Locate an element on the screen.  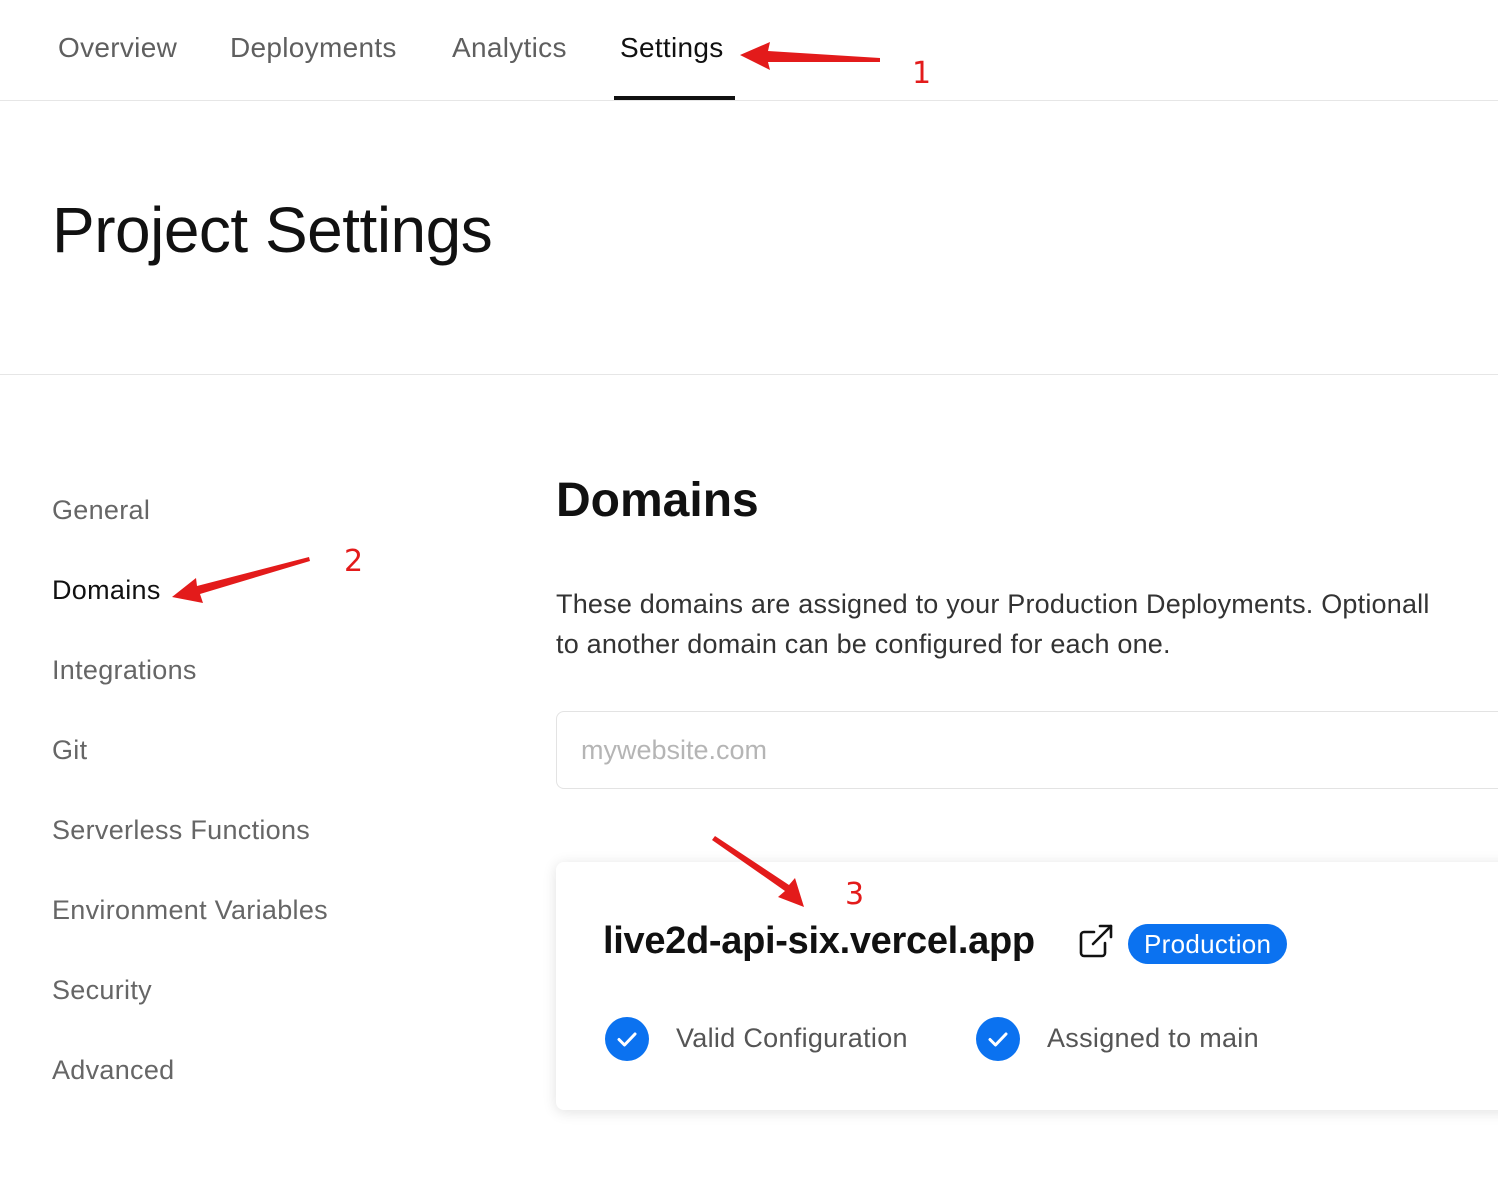
sidebar-item-integrations: Integrations is located at coordinates (124, 670).